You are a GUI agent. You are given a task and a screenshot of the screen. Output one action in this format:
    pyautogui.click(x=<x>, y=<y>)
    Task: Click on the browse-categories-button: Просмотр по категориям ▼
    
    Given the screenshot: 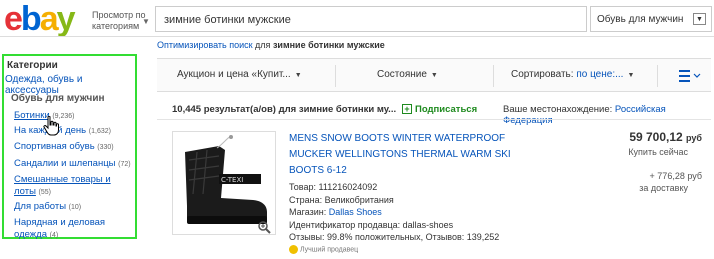 What is the action you would take?
    pyautogui.click(x=123, y=21)
    